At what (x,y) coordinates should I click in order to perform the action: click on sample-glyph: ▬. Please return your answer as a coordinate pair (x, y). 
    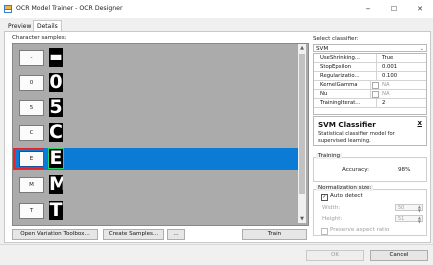
    Looking at the image, I should click on (56, 57).